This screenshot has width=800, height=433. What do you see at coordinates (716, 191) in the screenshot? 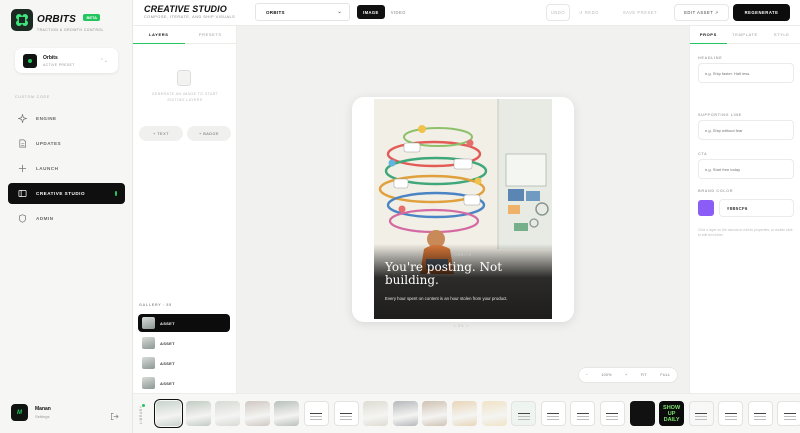
I see `brand-color-label: BRAND COLOR` at bounding box center [716, 191].